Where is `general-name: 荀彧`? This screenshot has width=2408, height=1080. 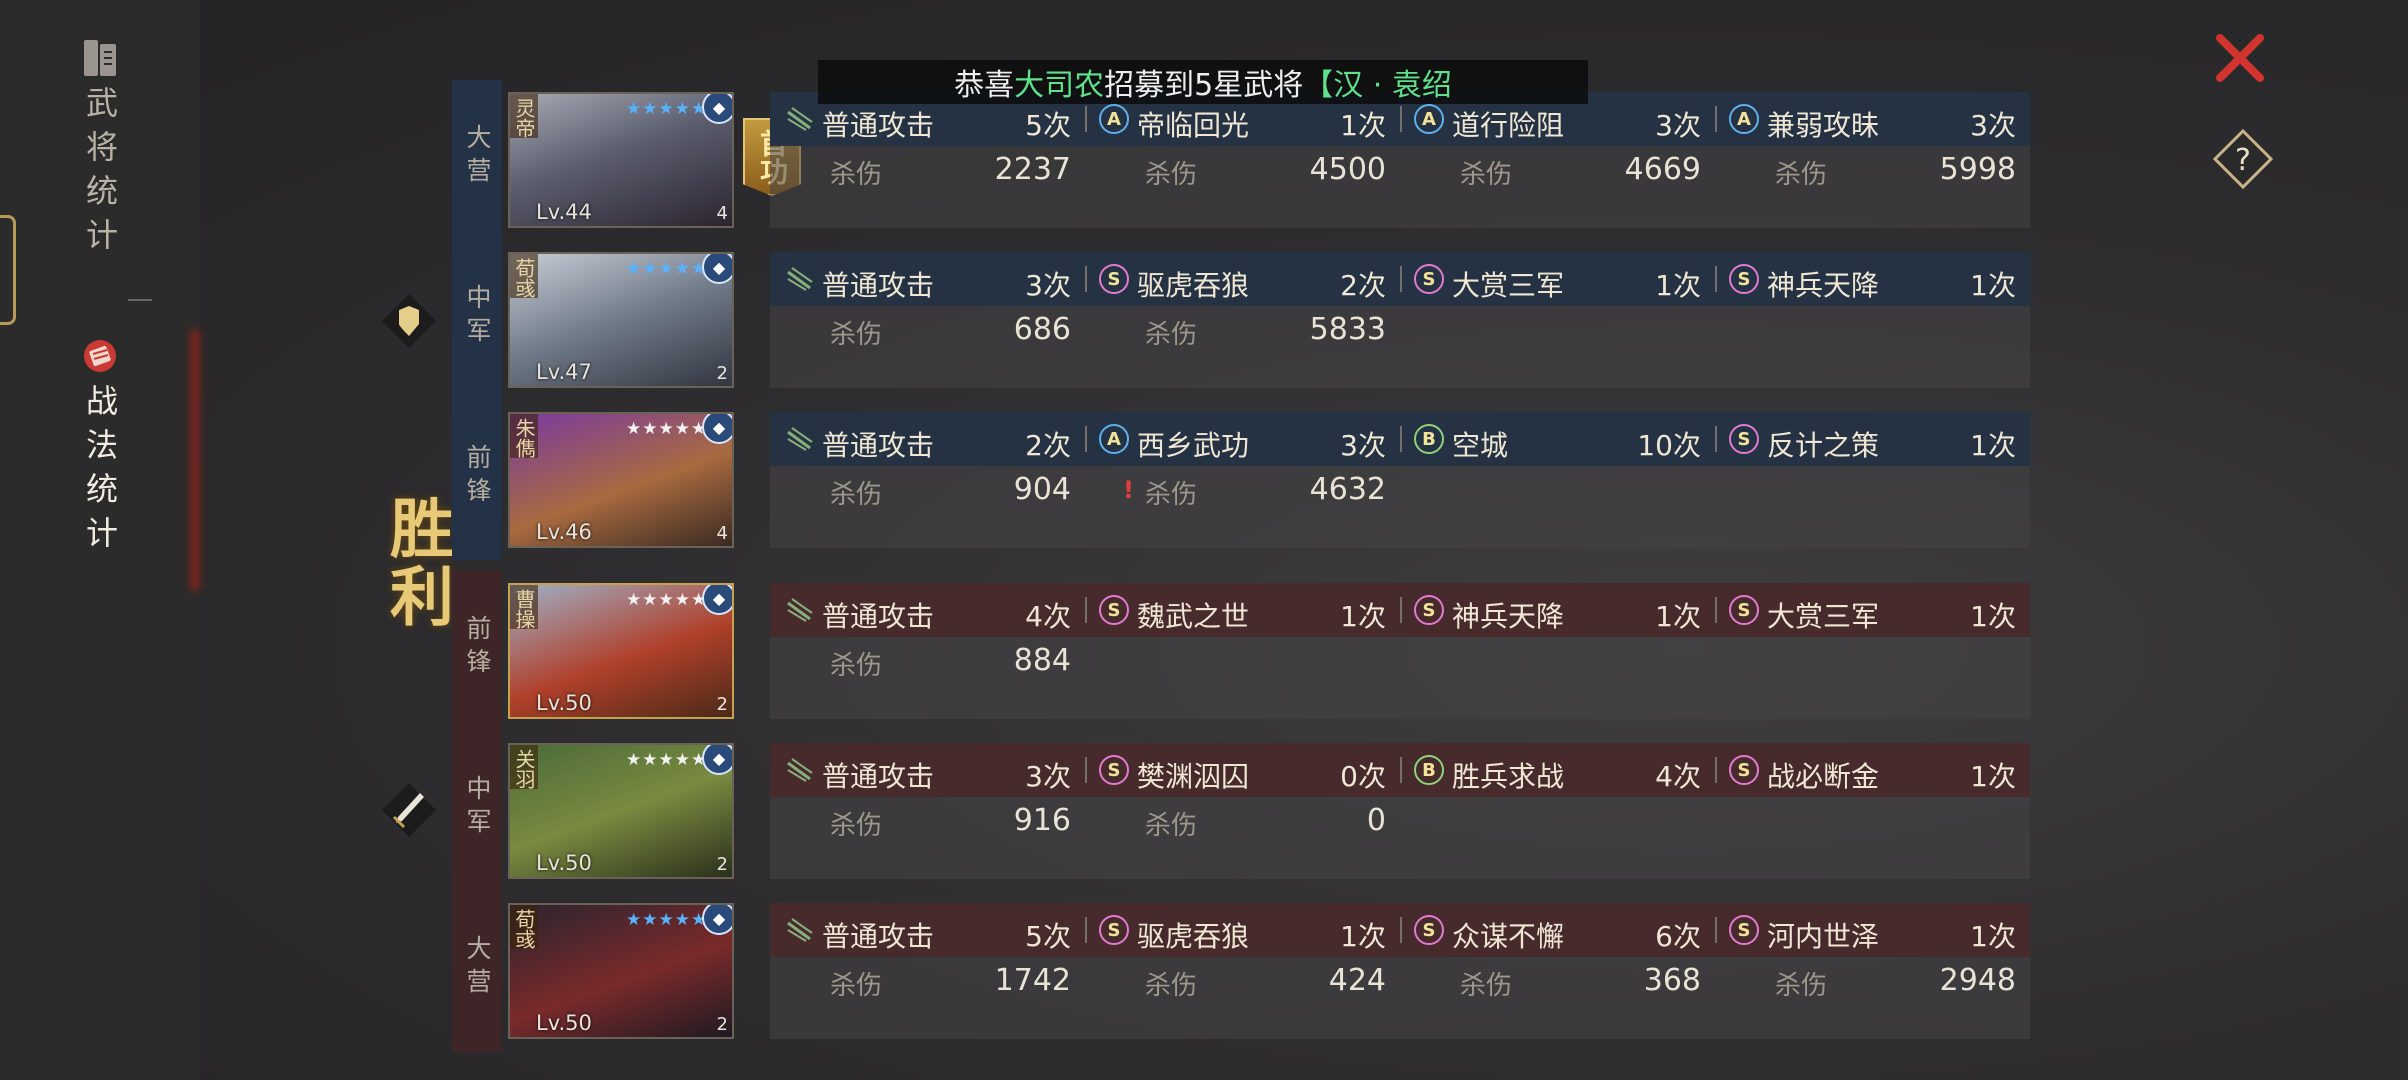 general-name: 荀彧 is located at coordinates (524, 276).